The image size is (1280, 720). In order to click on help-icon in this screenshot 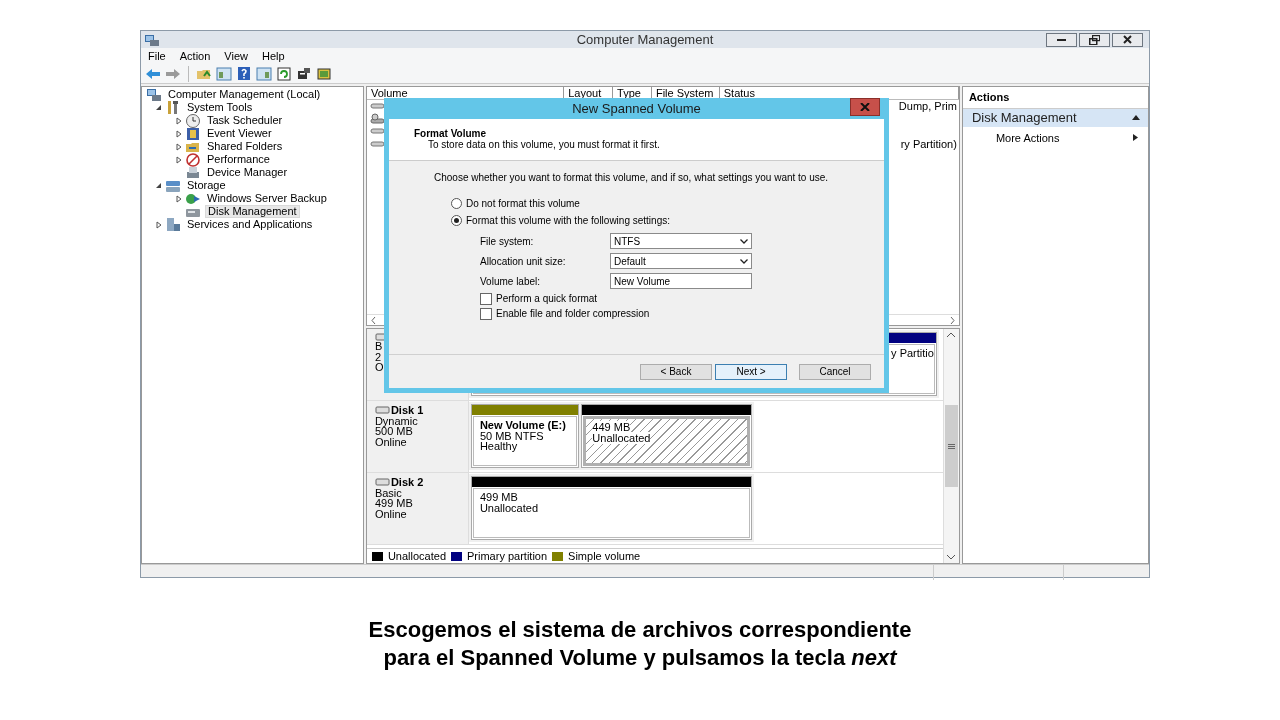, I will do `click(244, 73)`.